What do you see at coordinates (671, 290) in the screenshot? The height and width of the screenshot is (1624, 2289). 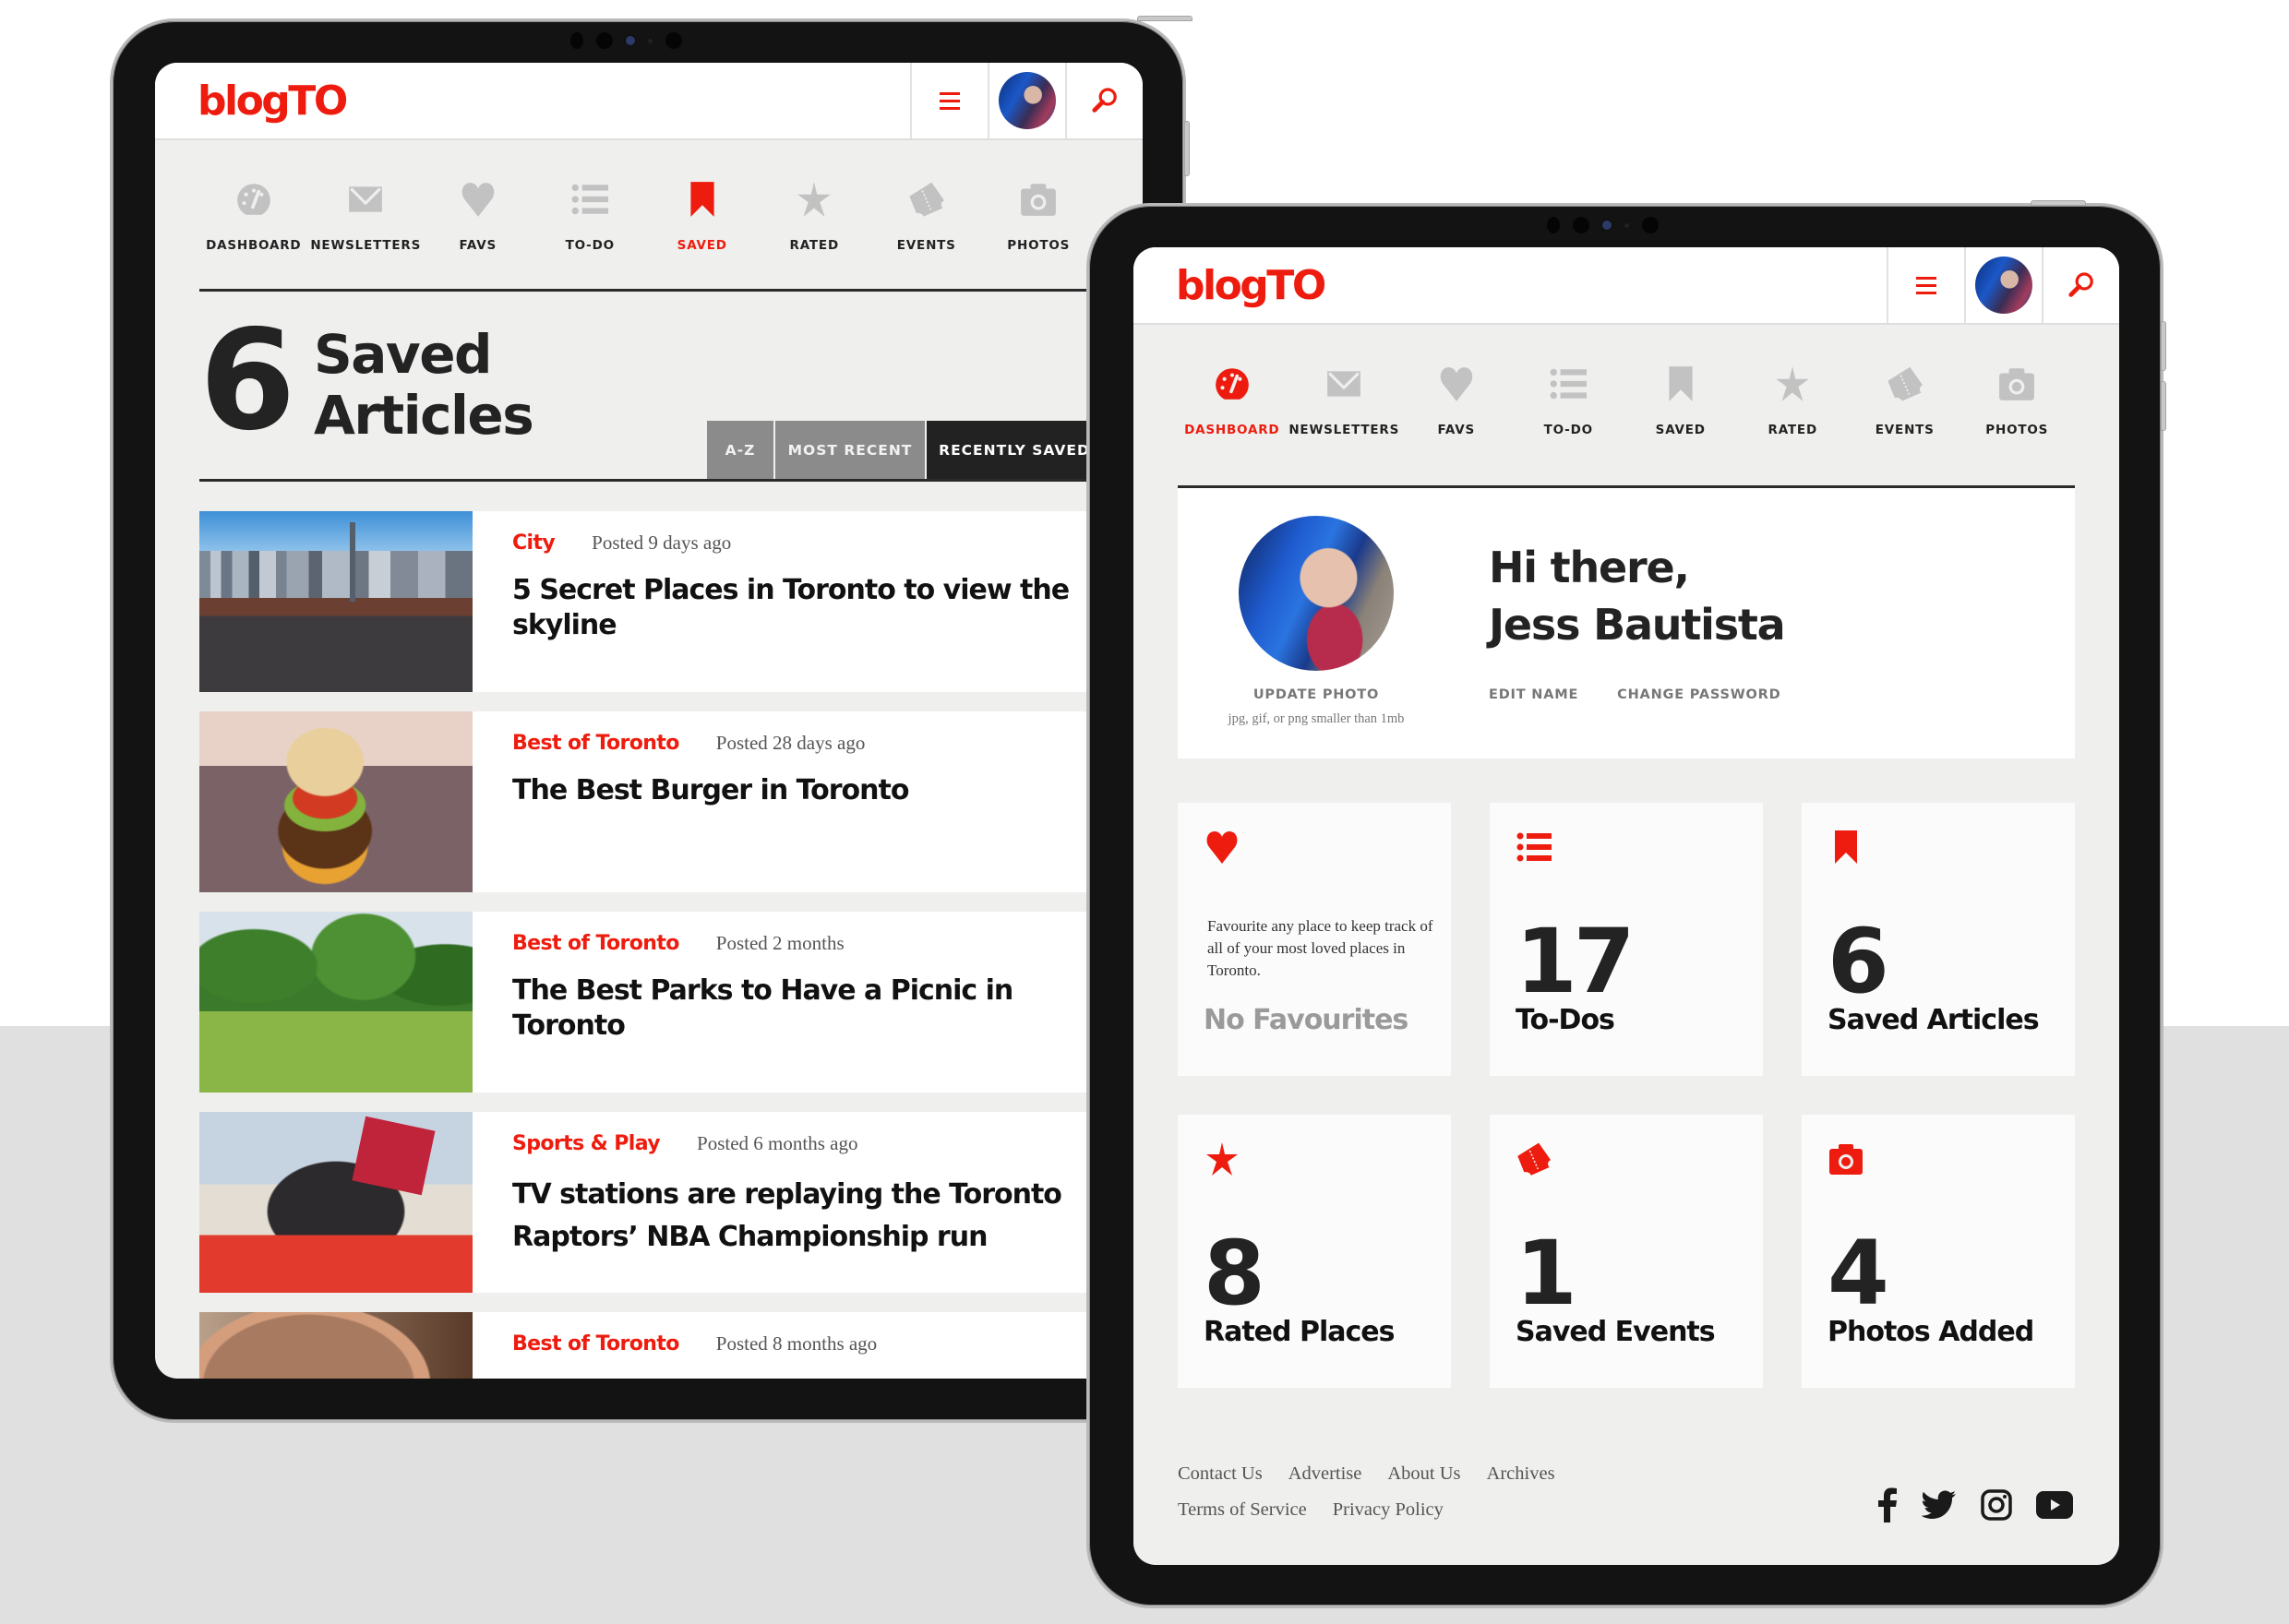 I see `divider` at bounding box center [671, 290].